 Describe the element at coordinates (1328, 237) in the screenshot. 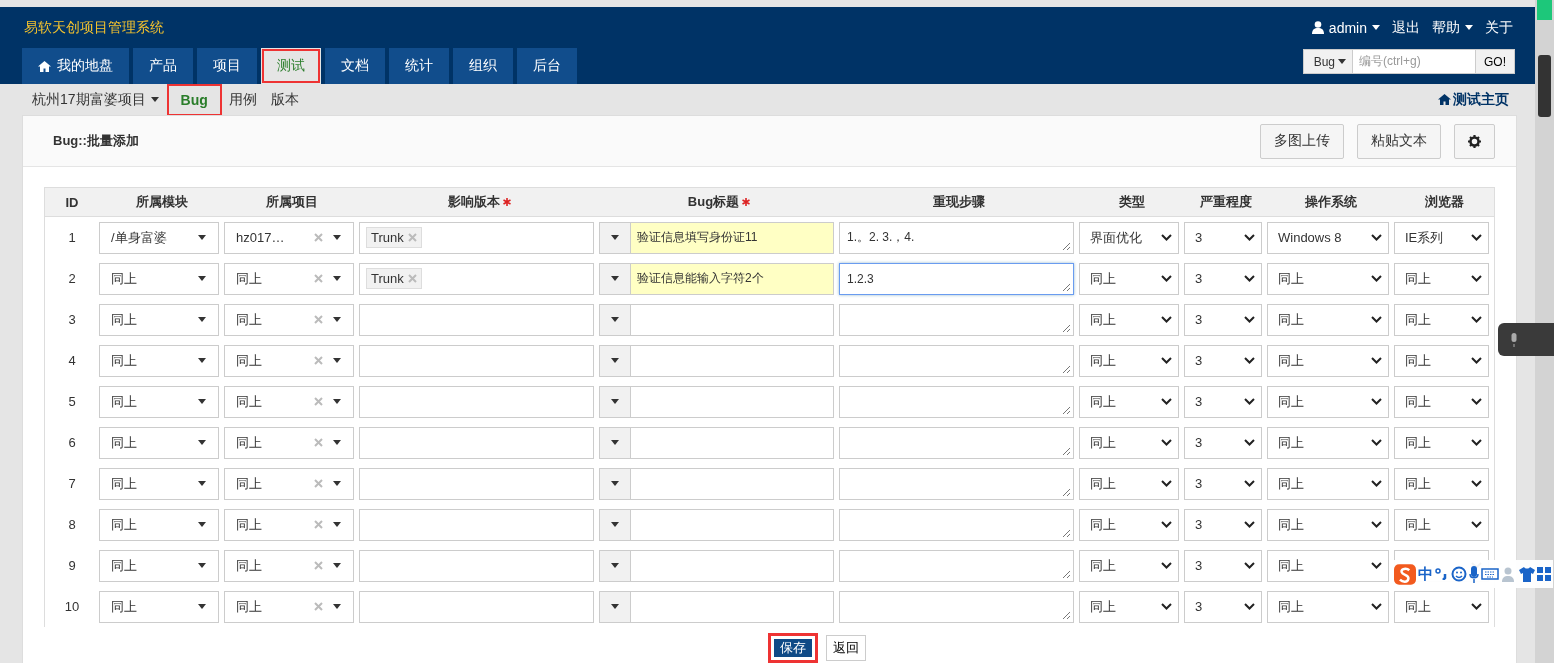

I see `os-select: Windows 8` at that location.